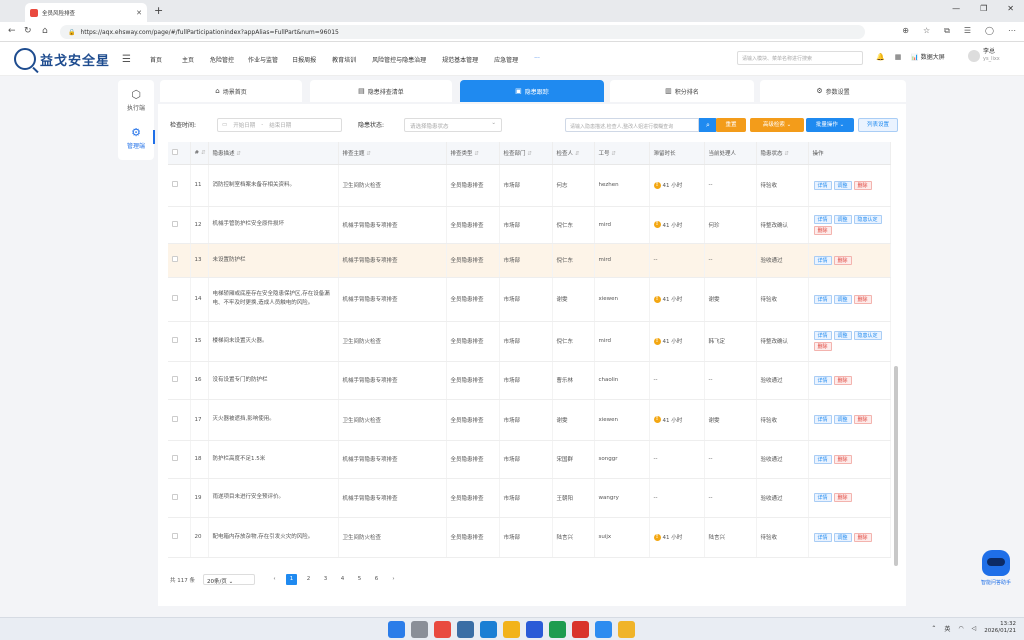 Image resolution: width=1024 pixels, height=640 pixels. What do you see at coordinates (136, 100) in the screenshot?
I see `sidebar-item-executor: ⬡ 执行端` at bounding box center [136, 100].